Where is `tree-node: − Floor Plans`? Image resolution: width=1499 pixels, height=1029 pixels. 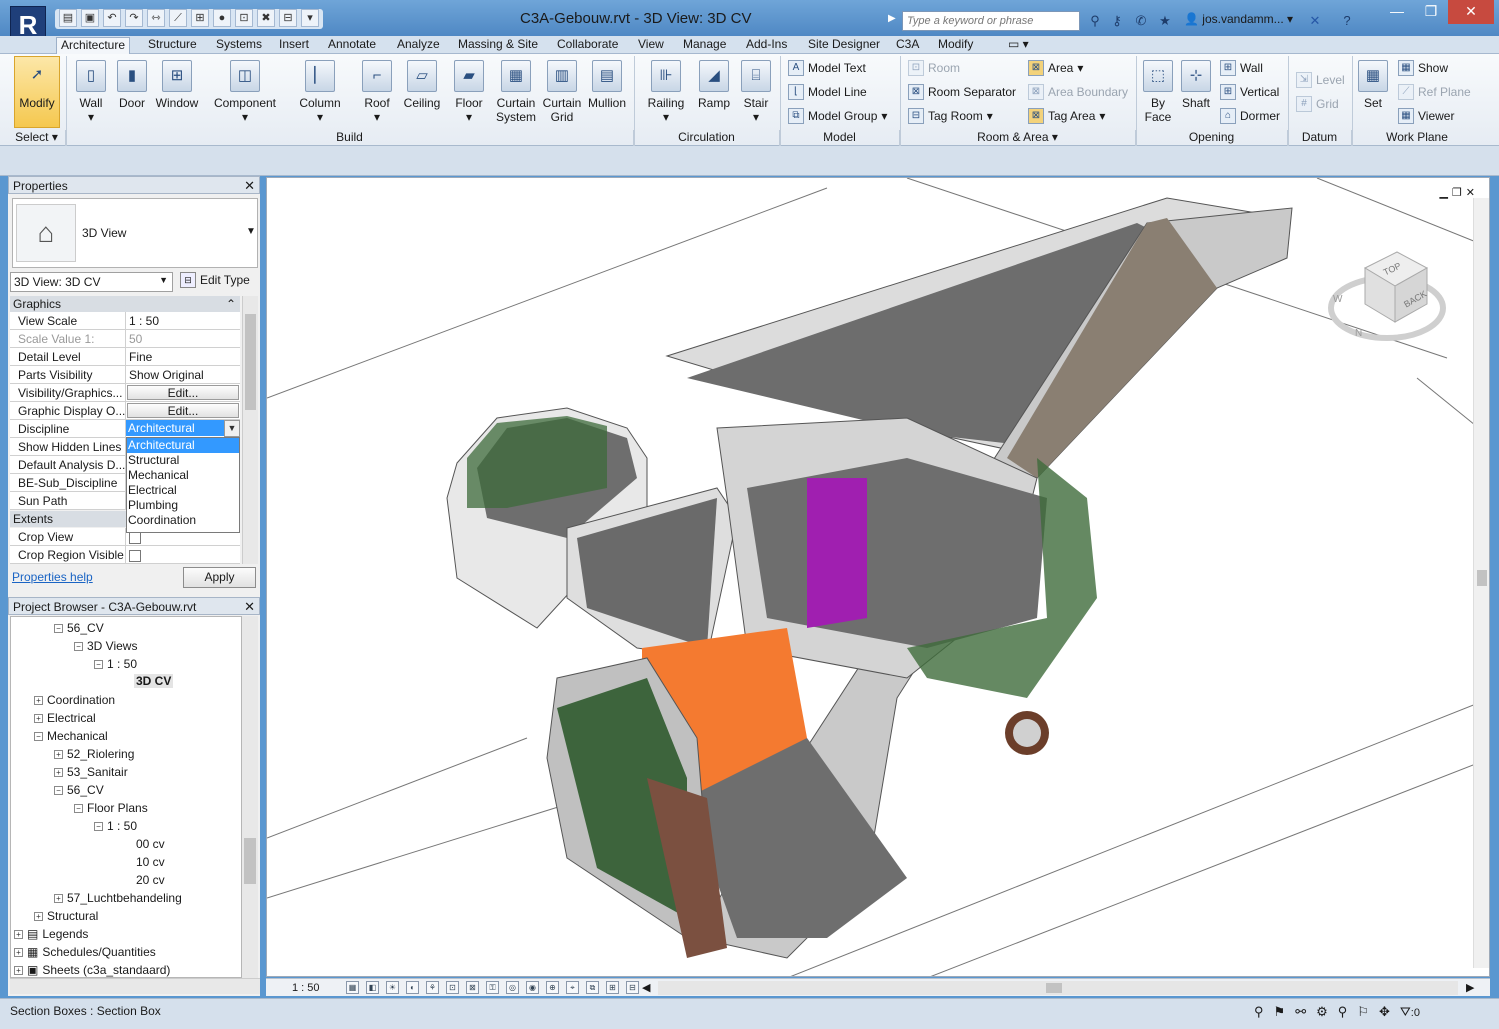 tree-node: − Floor Plans is located at coordinates (111, 808).